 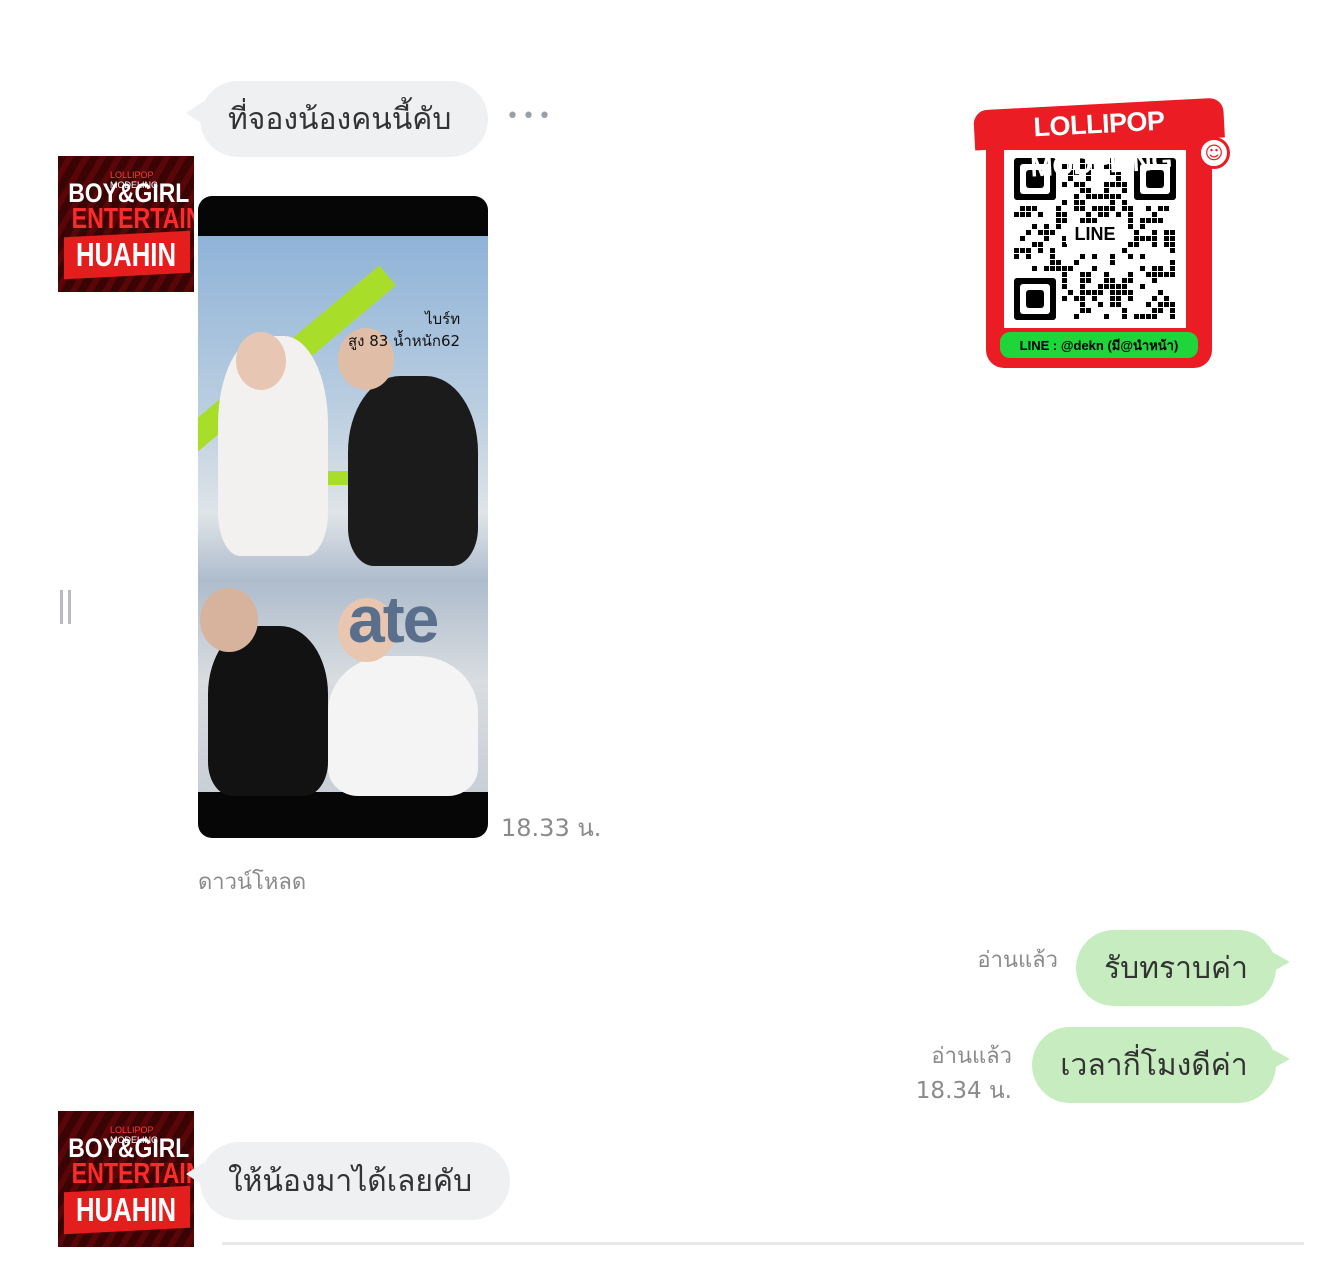 I want to click on message-bubble-incoming: ที่จองน้องคนนี้คับ, so click(x=337, y=119).